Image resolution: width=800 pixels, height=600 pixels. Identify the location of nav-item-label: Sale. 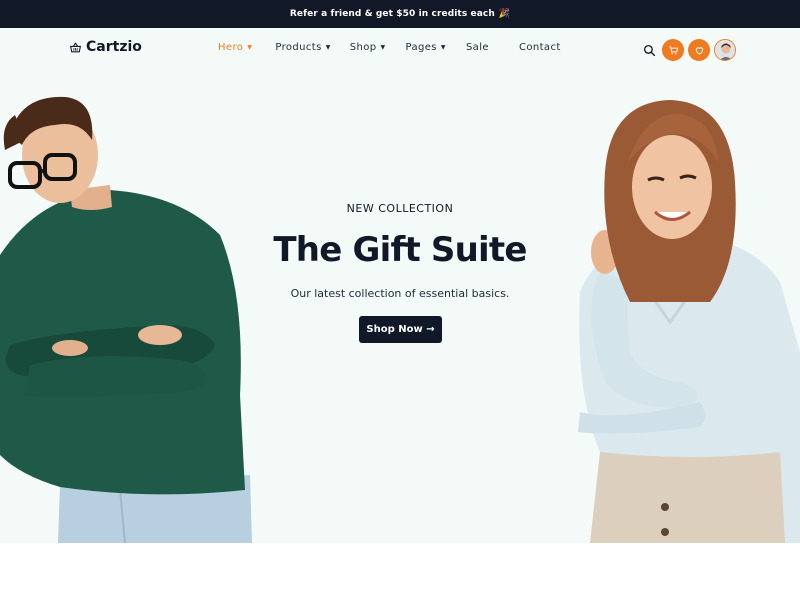
(477, 47).